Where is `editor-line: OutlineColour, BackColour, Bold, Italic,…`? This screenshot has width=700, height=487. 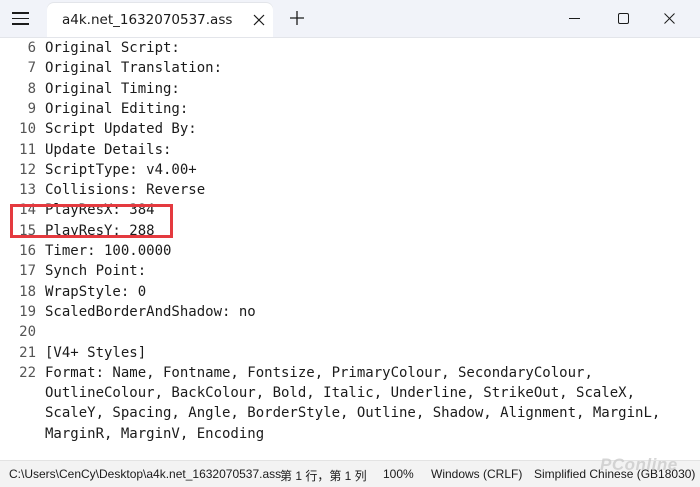 editor-line: OutlineColour, BackColour, Bold, Italic,… is located at coordinates (350, 393).